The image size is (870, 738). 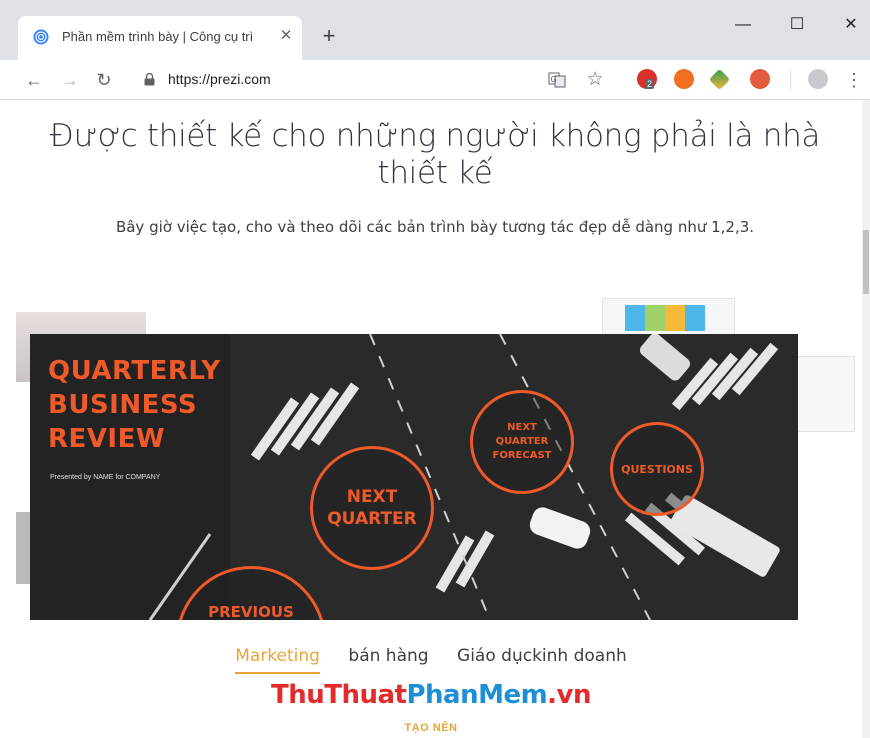 I want to click on watermark-part: ThuThuat, so click(x=338, y=695).